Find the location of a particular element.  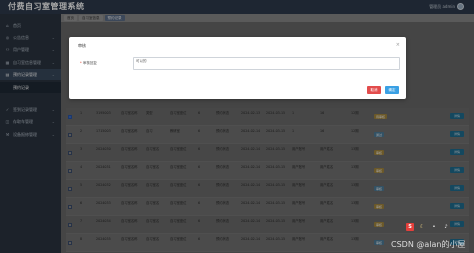

floating-toolbar: S ☾ • ♪ is located at coordinates (428, 227).